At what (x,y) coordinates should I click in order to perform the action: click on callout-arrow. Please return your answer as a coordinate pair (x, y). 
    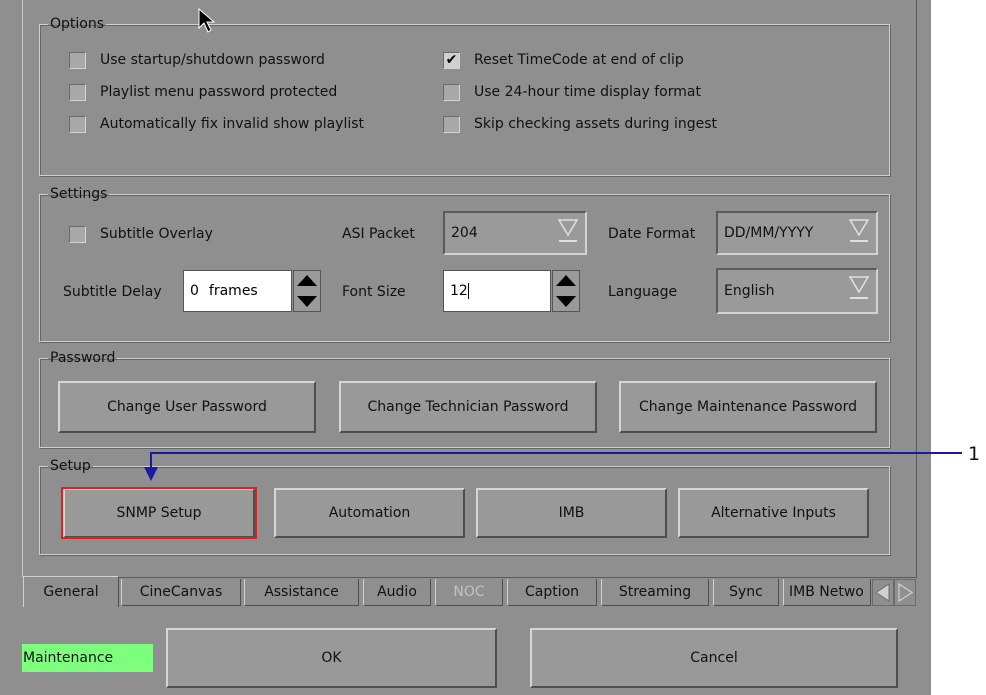
    Looking at the image, I should click on (553, 466).